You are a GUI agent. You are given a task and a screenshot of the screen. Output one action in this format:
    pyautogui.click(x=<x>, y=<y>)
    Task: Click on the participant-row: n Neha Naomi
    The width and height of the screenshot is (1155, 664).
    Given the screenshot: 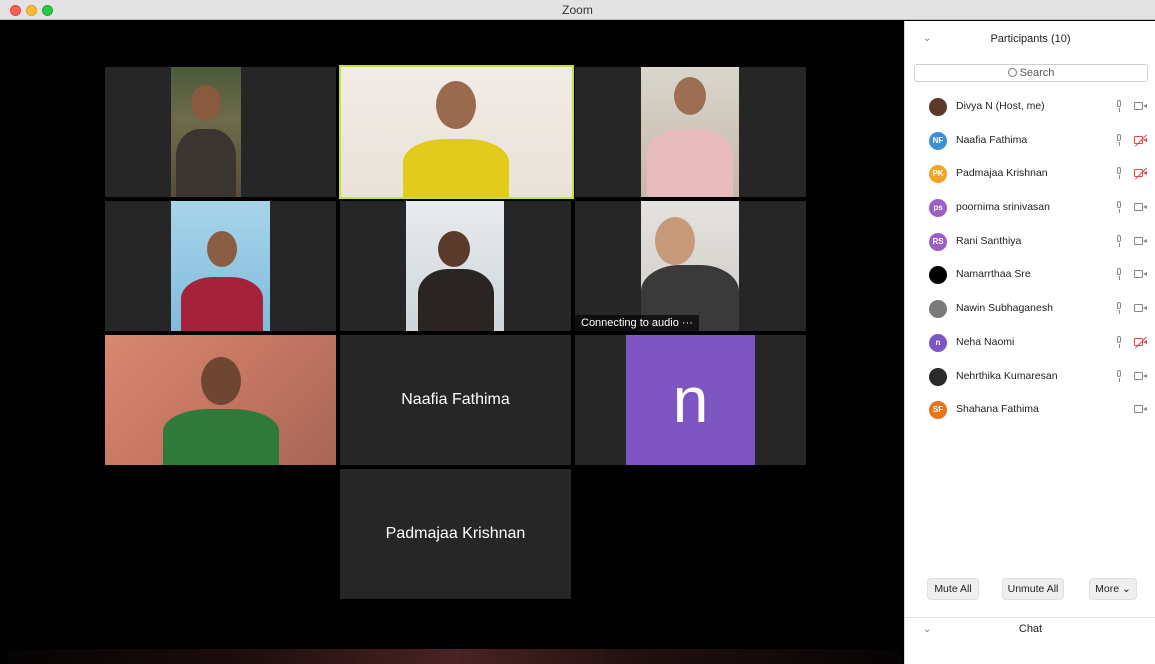 What is the action you would take?
    pyautogui.click(x=1030, y=344)
    